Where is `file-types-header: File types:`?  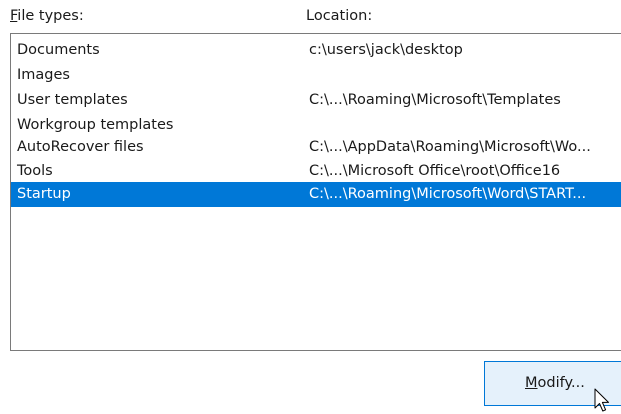 file-types-header: File types: is located at coordinates (47, 16).